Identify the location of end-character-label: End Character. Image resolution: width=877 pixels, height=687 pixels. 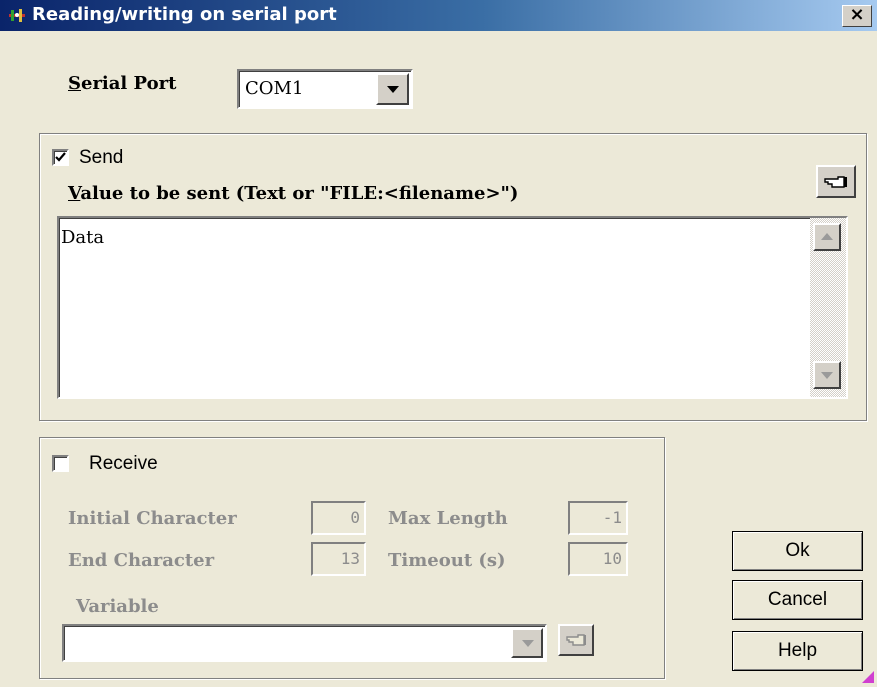
(141, 560).